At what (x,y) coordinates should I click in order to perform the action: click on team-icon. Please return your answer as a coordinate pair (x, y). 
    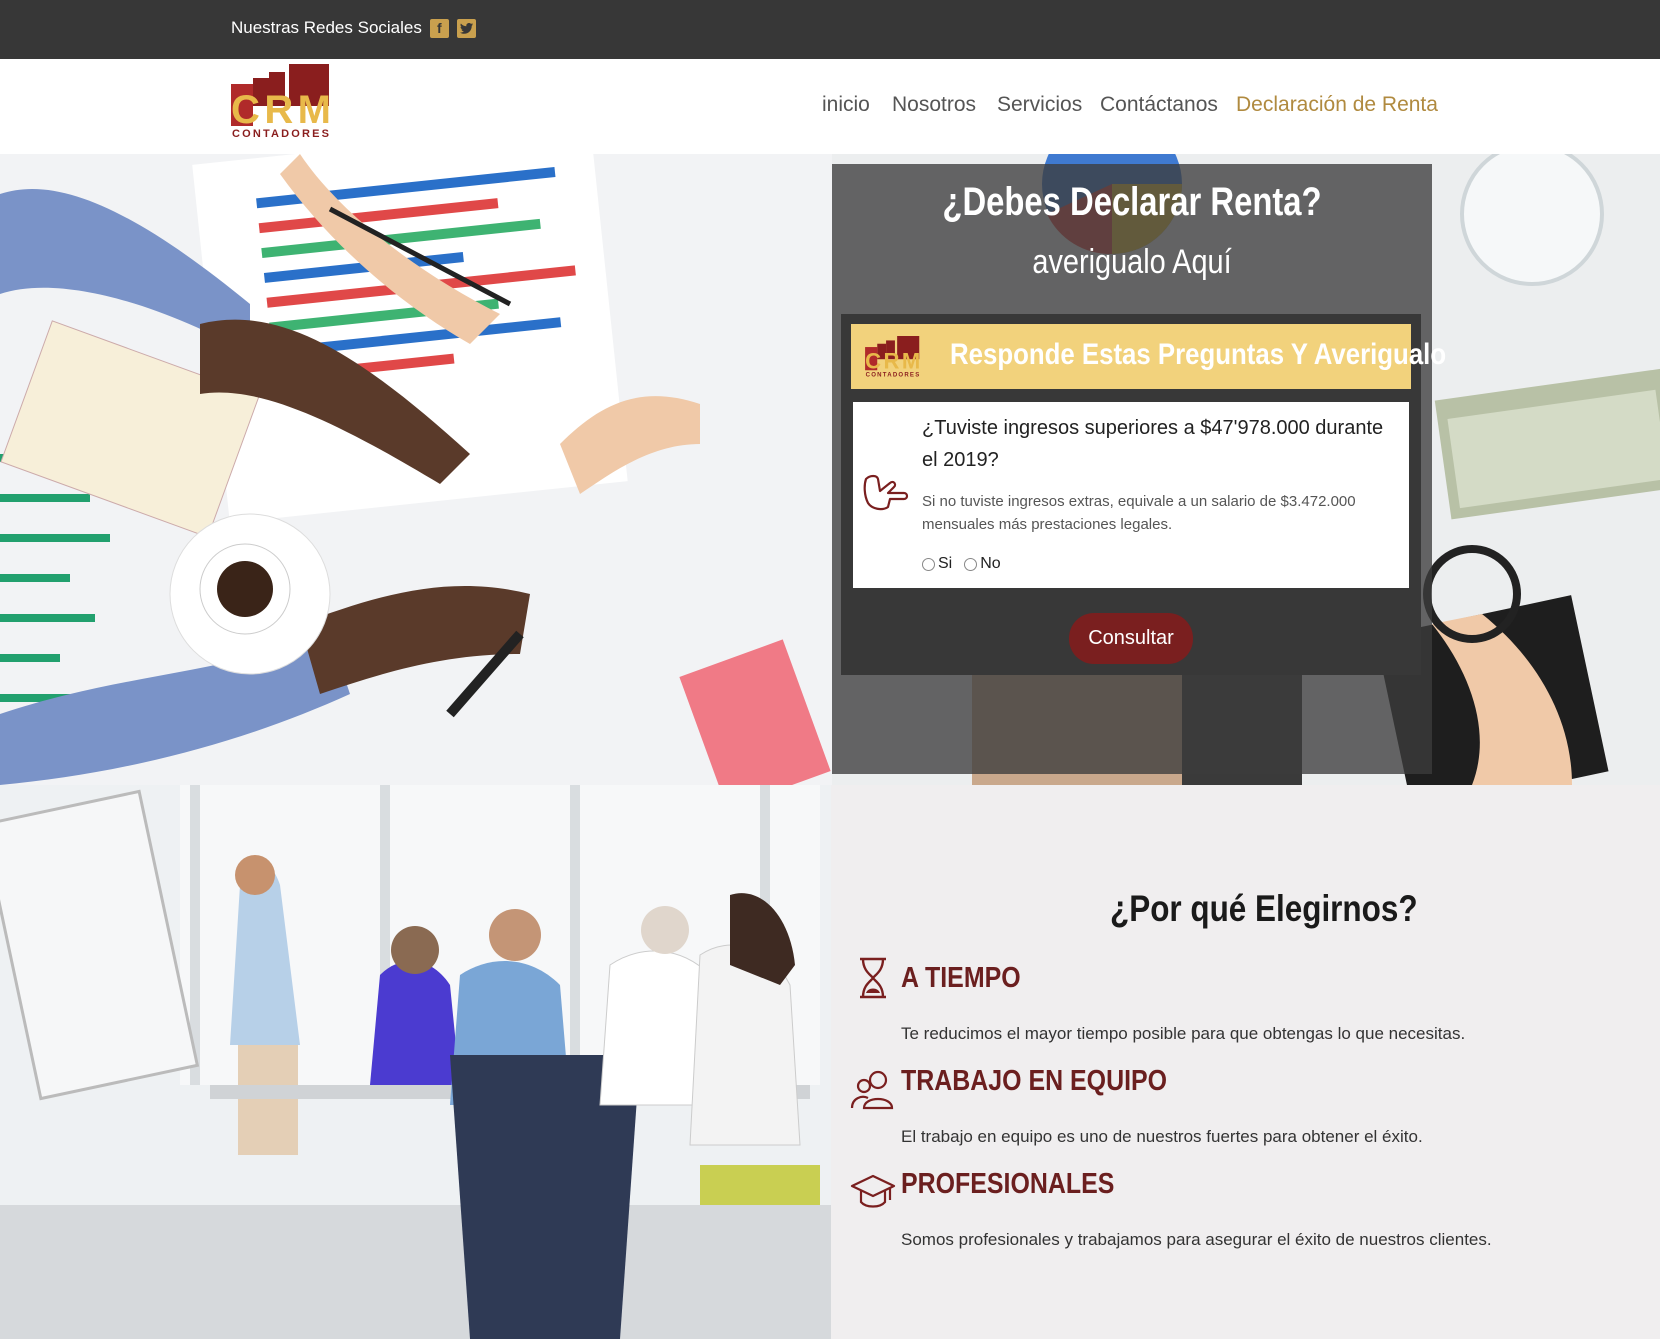
    Looking at the image, I should click on (872, 1090).